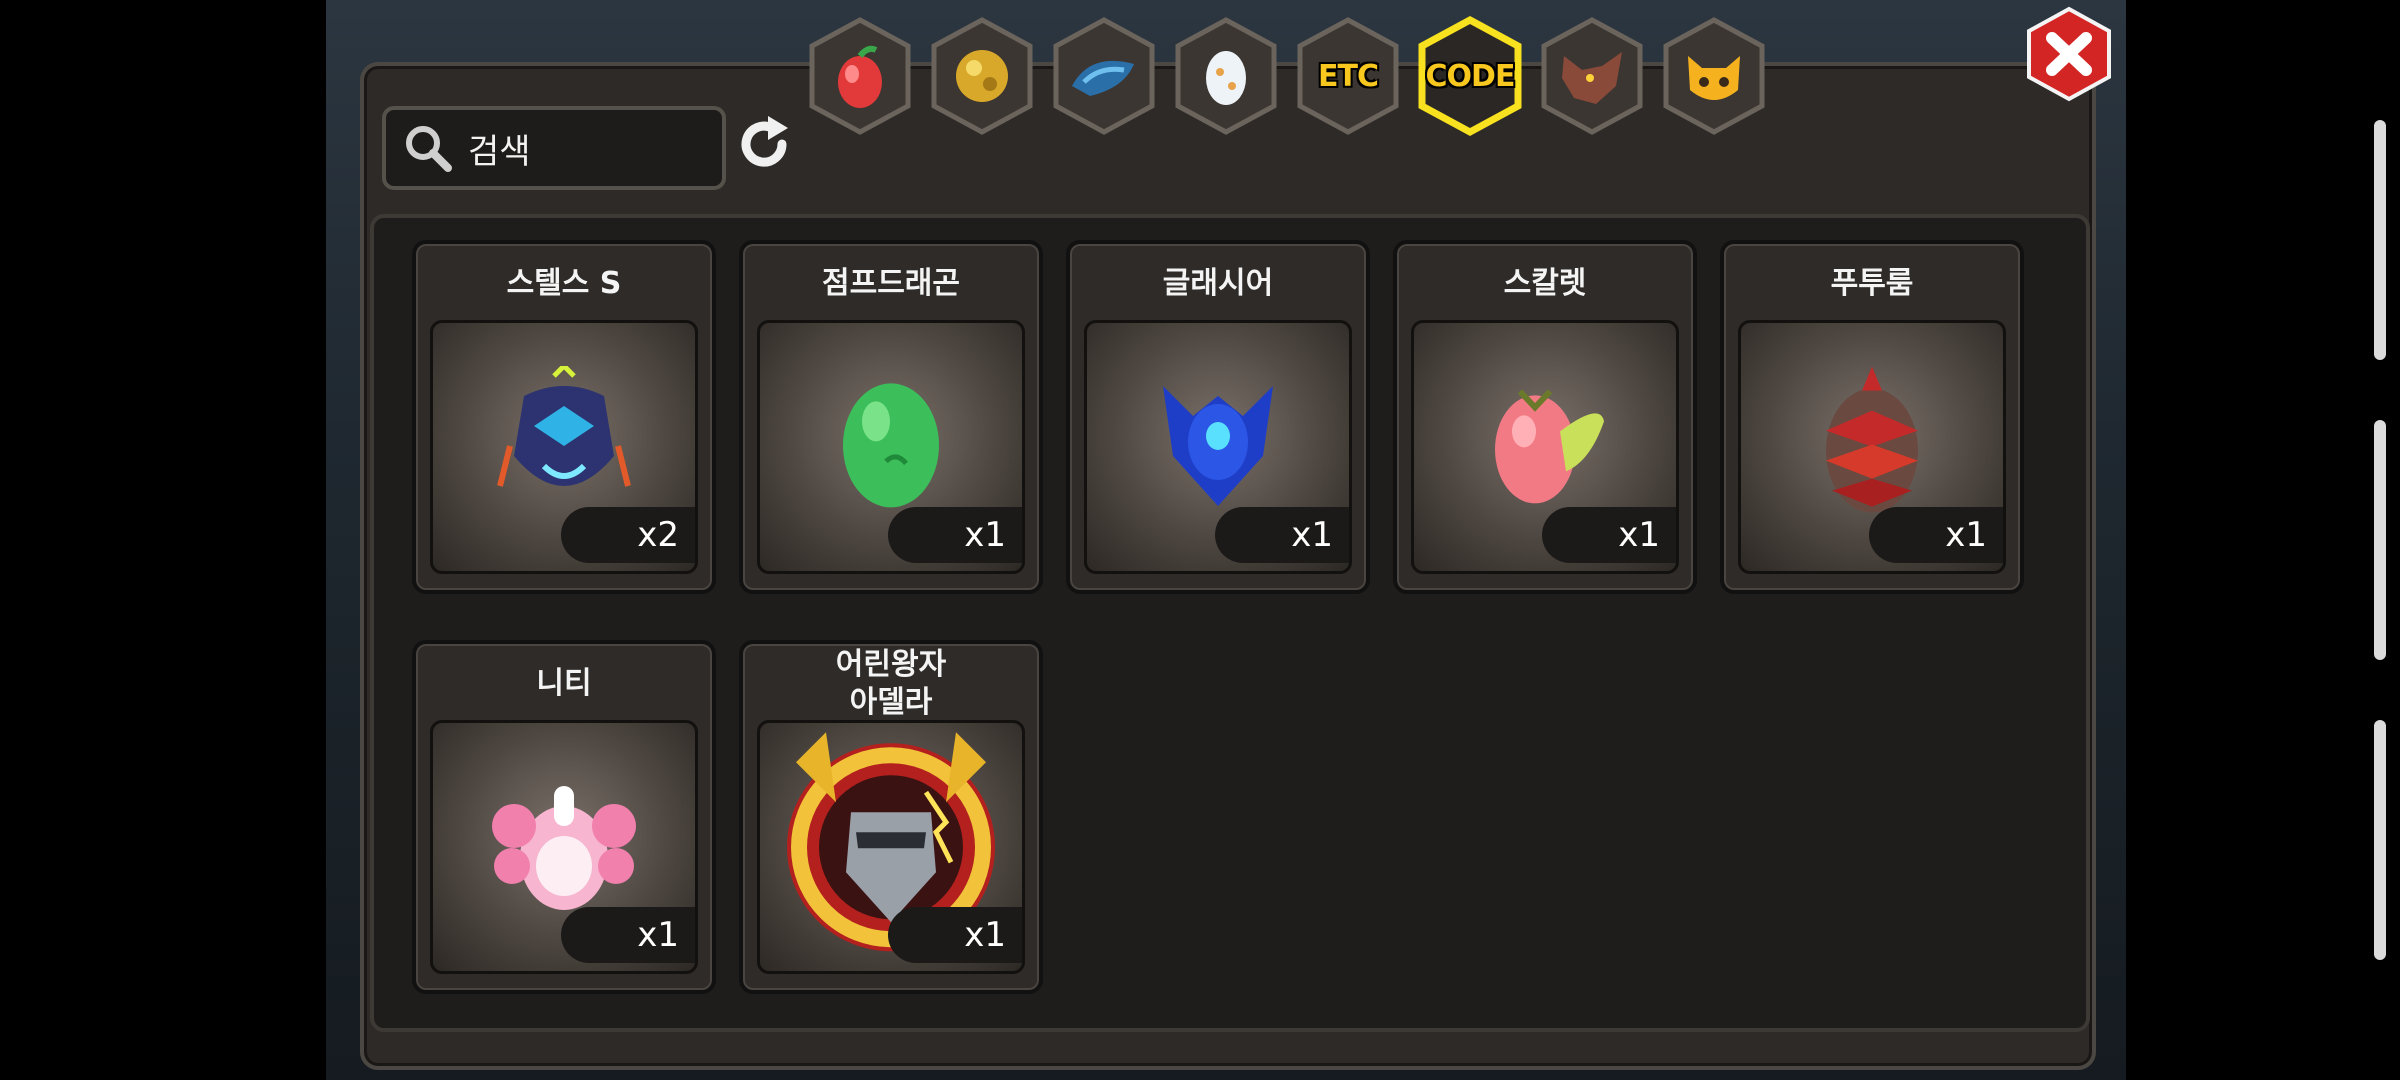 The image size is (2400, 1080). What do you see at coordinates (891, 283) in the screenshot?
I see `item-name: 점프드래곤` at bounding box center [891, 283].